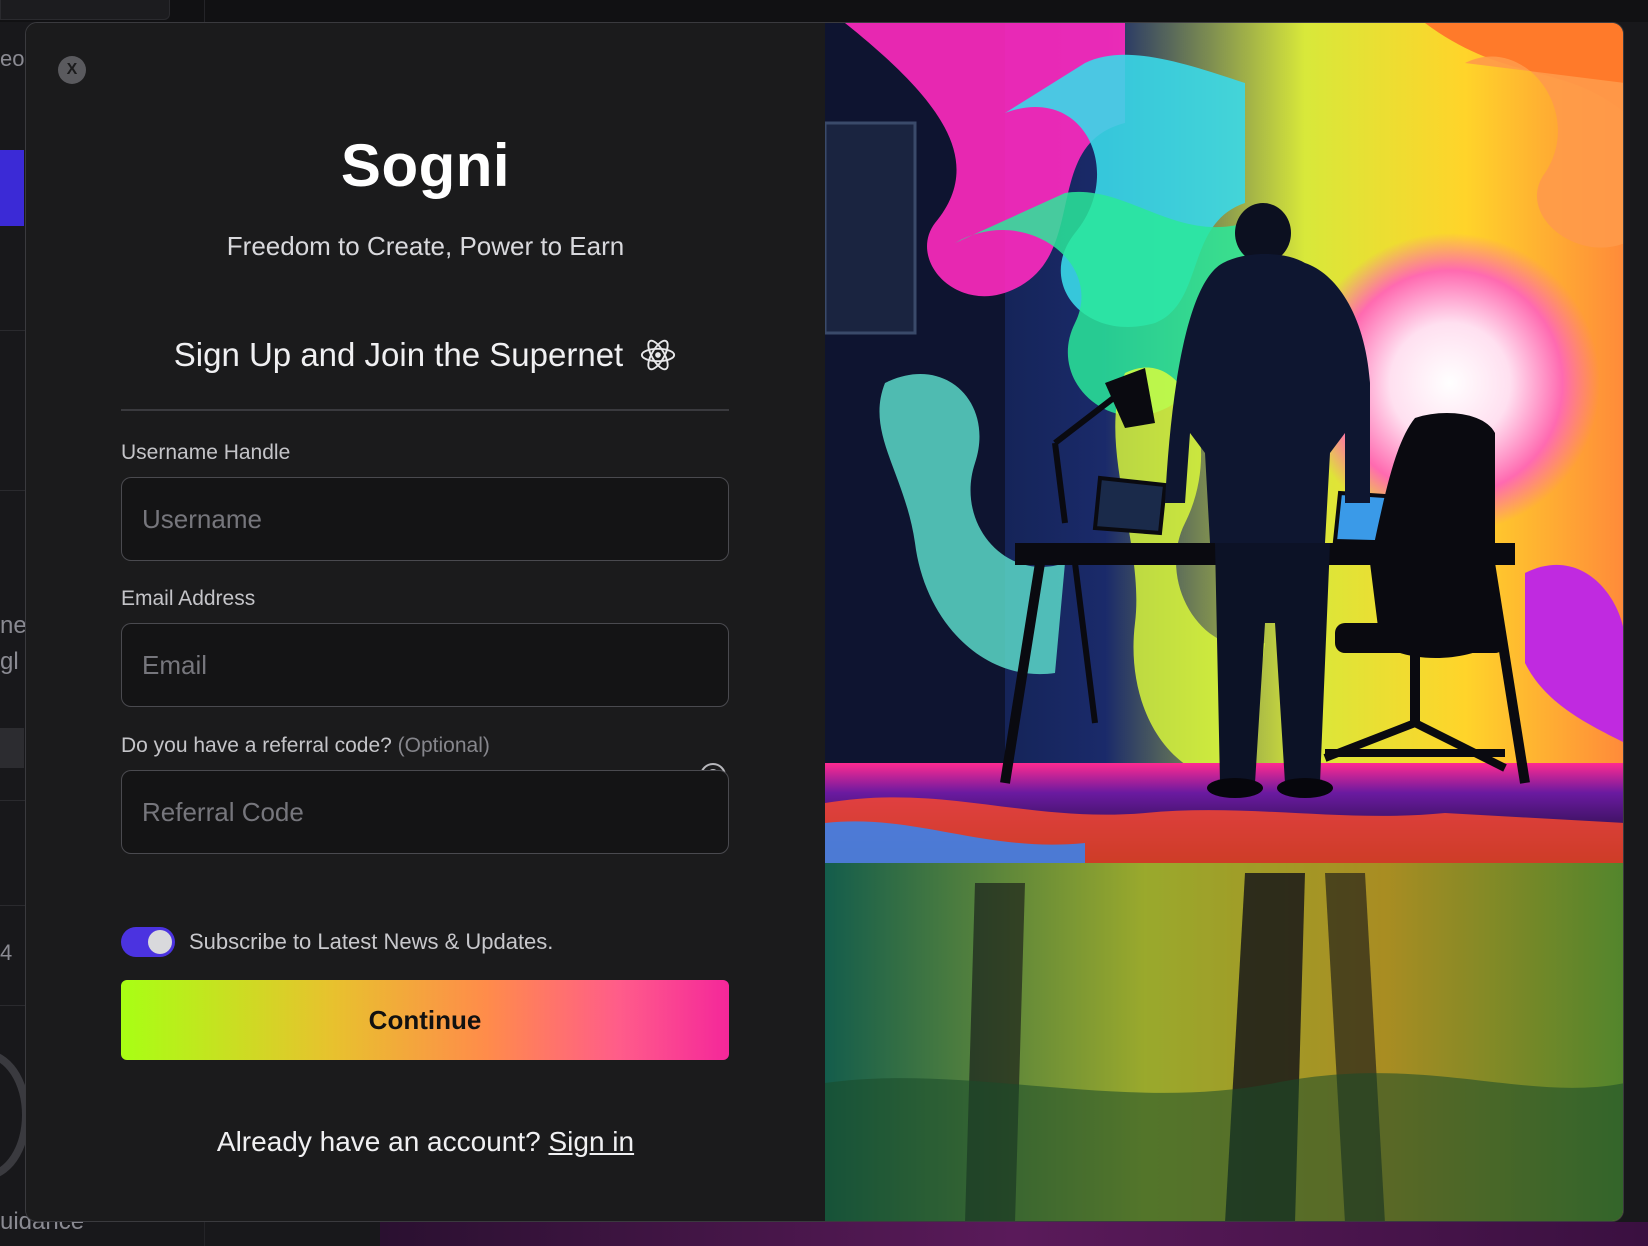 The image size is (1648, 1246). Describe the element at coordinates (9, 661) in the screenshot. I see `background-text: gl` at that location.